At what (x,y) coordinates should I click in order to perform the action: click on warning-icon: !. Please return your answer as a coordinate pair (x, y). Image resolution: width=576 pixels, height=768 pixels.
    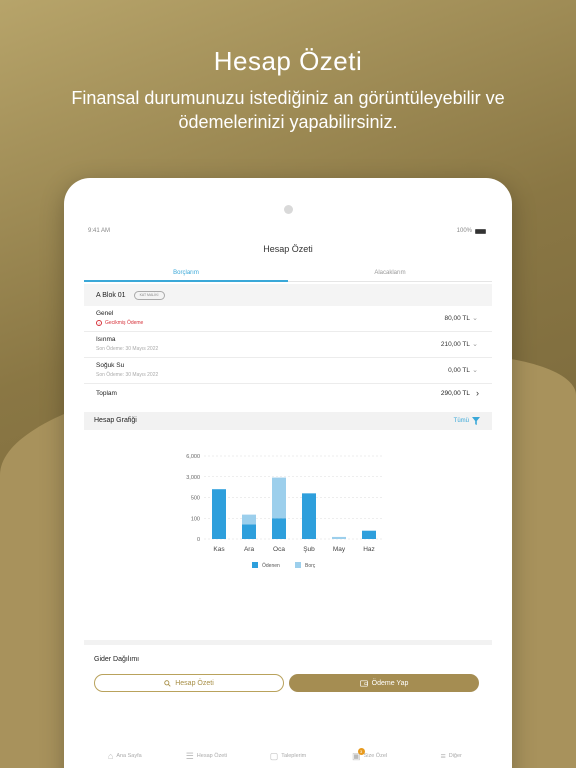
    Looking at the image, I should click on (99, 323).